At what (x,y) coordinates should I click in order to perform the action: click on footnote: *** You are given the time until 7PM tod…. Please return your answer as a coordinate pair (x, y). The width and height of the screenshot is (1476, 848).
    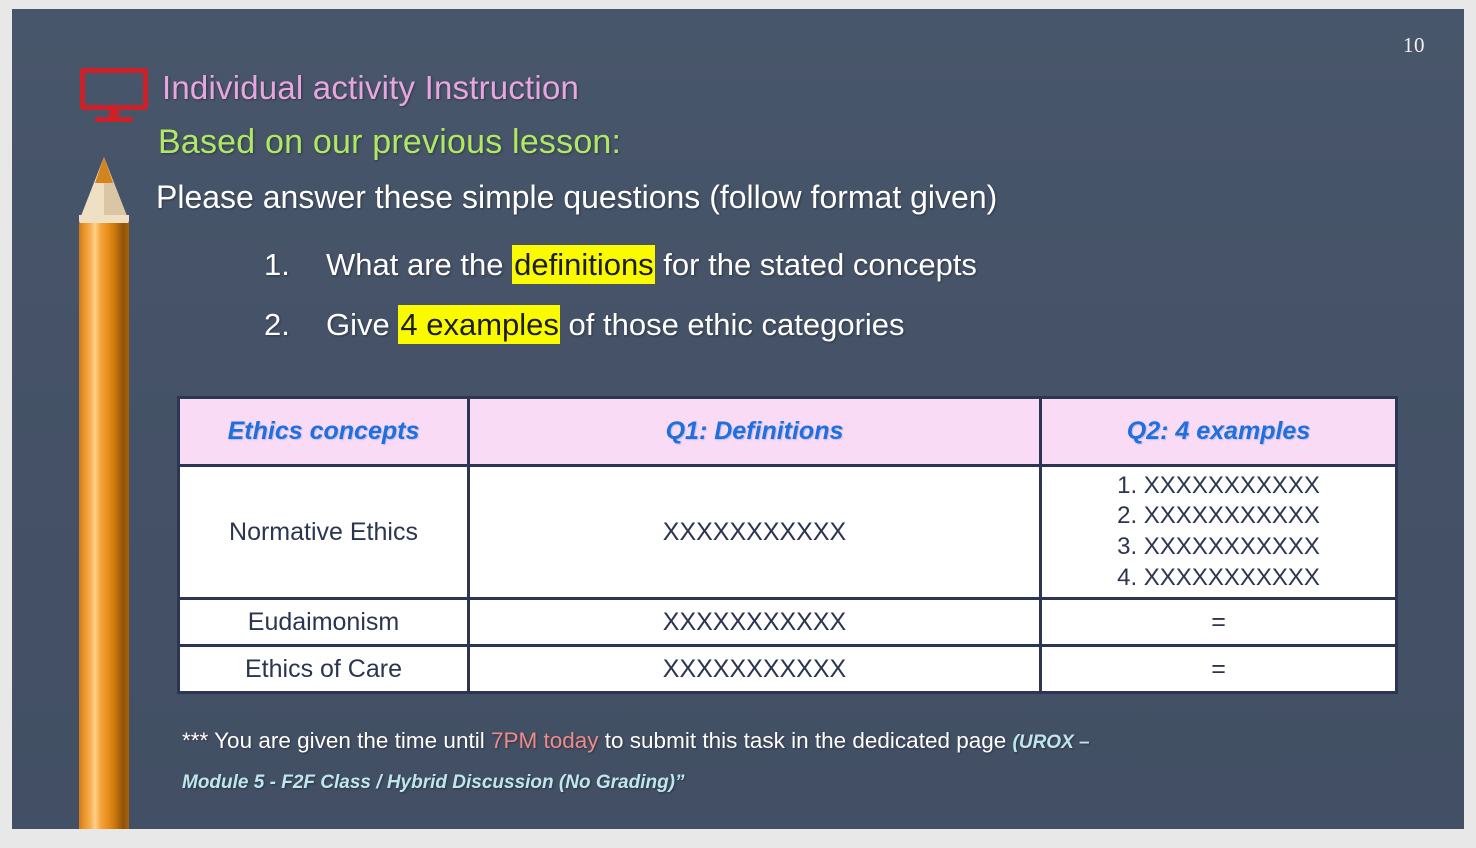
    Looking at the image, I should click on (787, 761).